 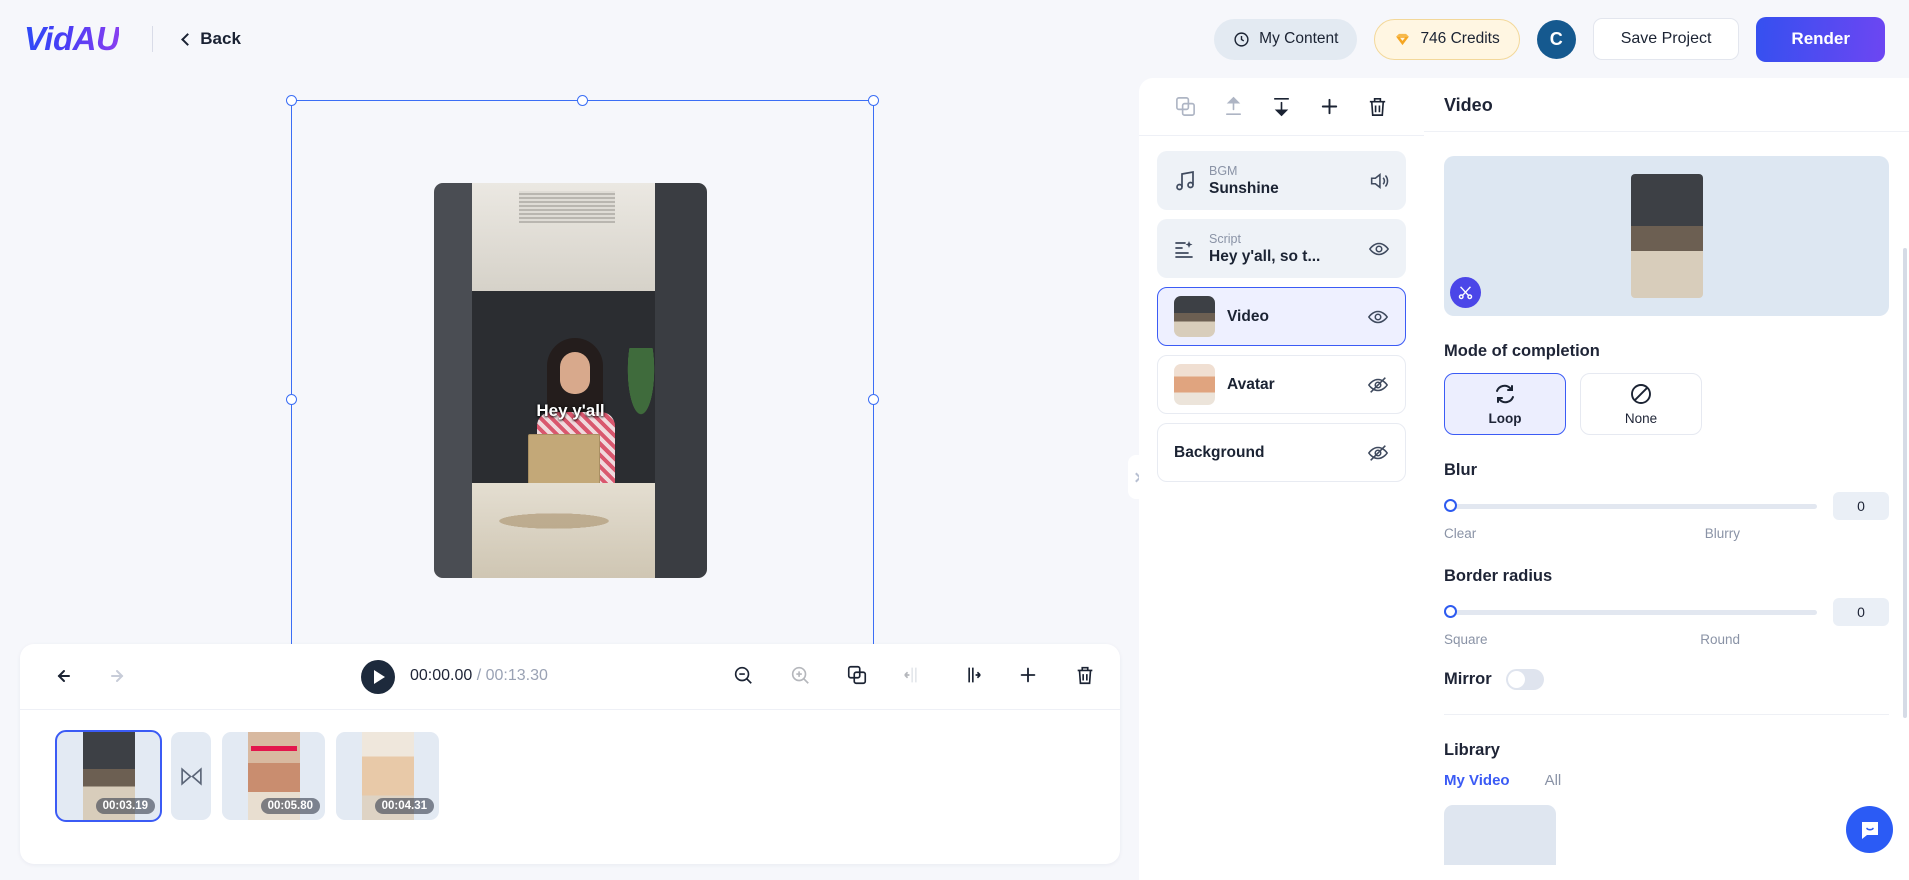 I want to click on blur-label: Blur, so click(x=1460, y=470).